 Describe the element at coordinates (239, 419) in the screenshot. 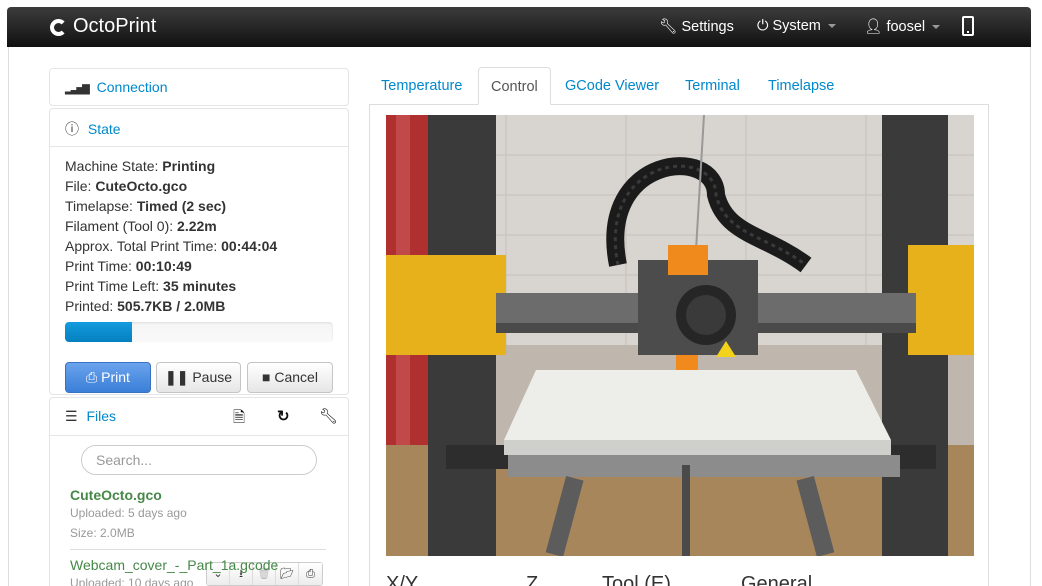

I see `upload-file-icon: 🗎︎` at that location.